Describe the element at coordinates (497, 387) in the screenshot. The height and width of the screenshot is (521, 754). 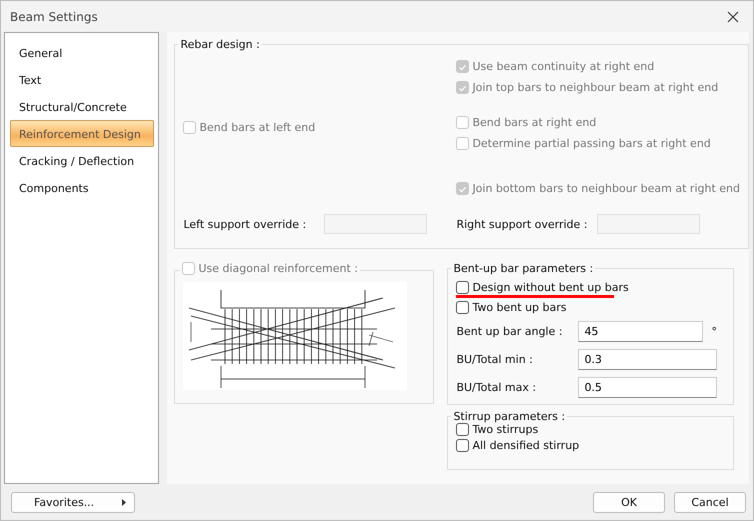
I see `field-label: BU/Total max :` at that location.